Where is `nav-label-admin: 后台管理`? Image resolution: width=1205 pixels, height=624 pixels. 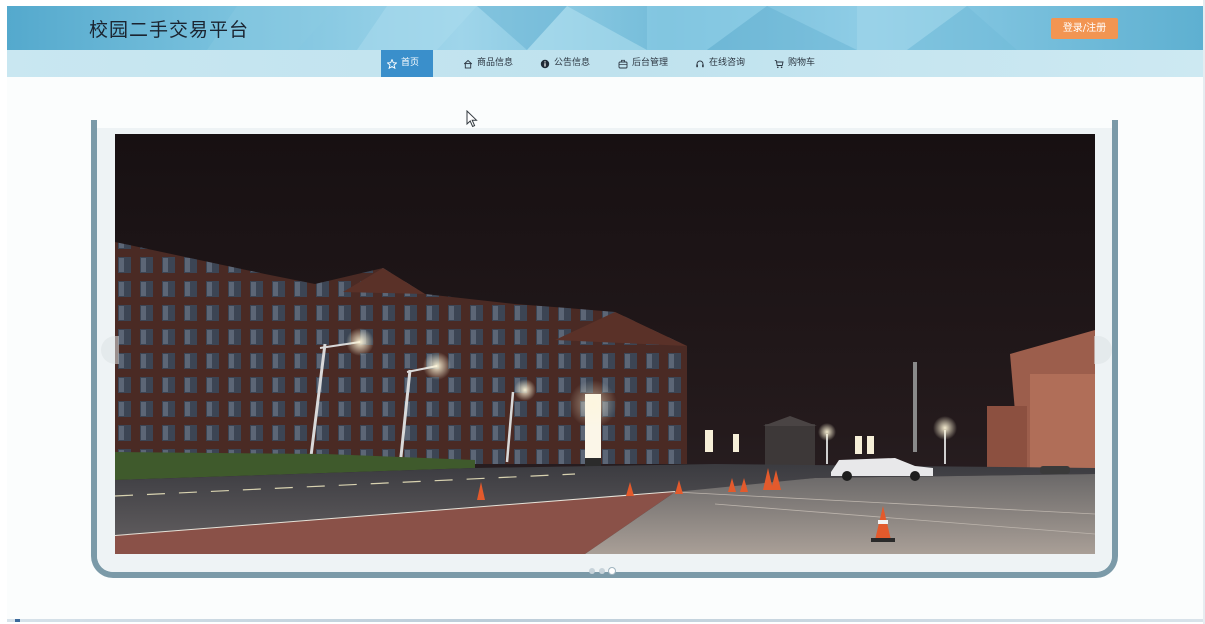 nav-label-admin: 后台管理 is located at coordinates (650, 63).